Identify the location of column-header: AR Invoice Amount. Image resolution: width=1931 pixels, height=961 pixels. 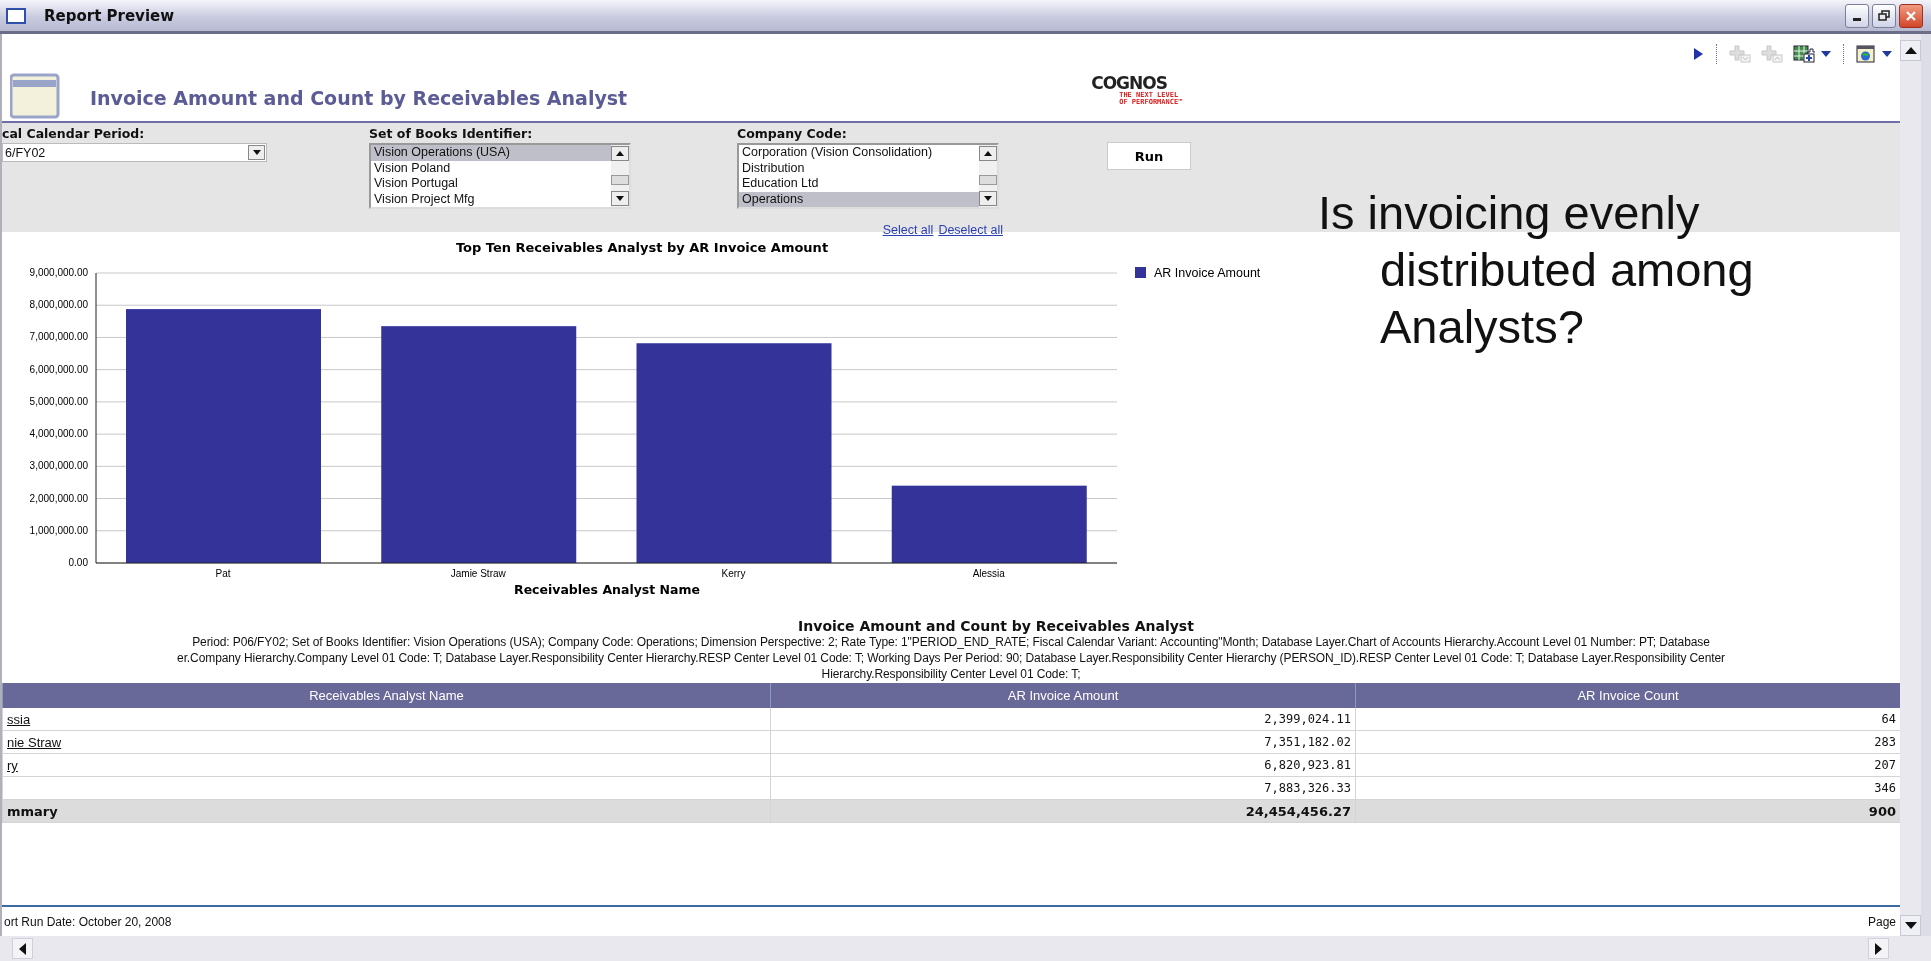
(1062, 695).